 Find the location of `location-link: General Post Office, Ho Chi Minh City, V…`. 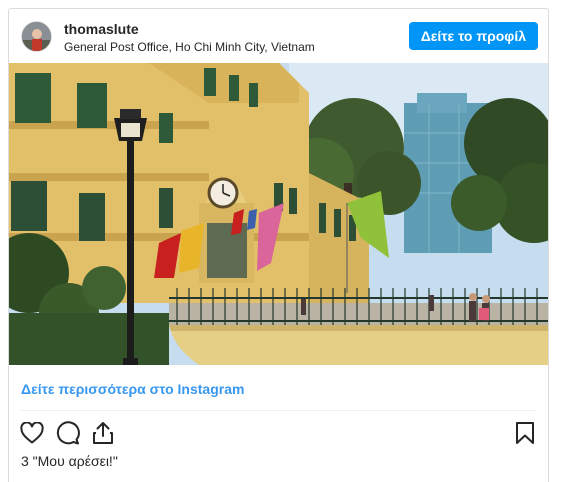

location-link: General Post Office, Ho Chi Minh City, V… is located at coordinates (189, 47).